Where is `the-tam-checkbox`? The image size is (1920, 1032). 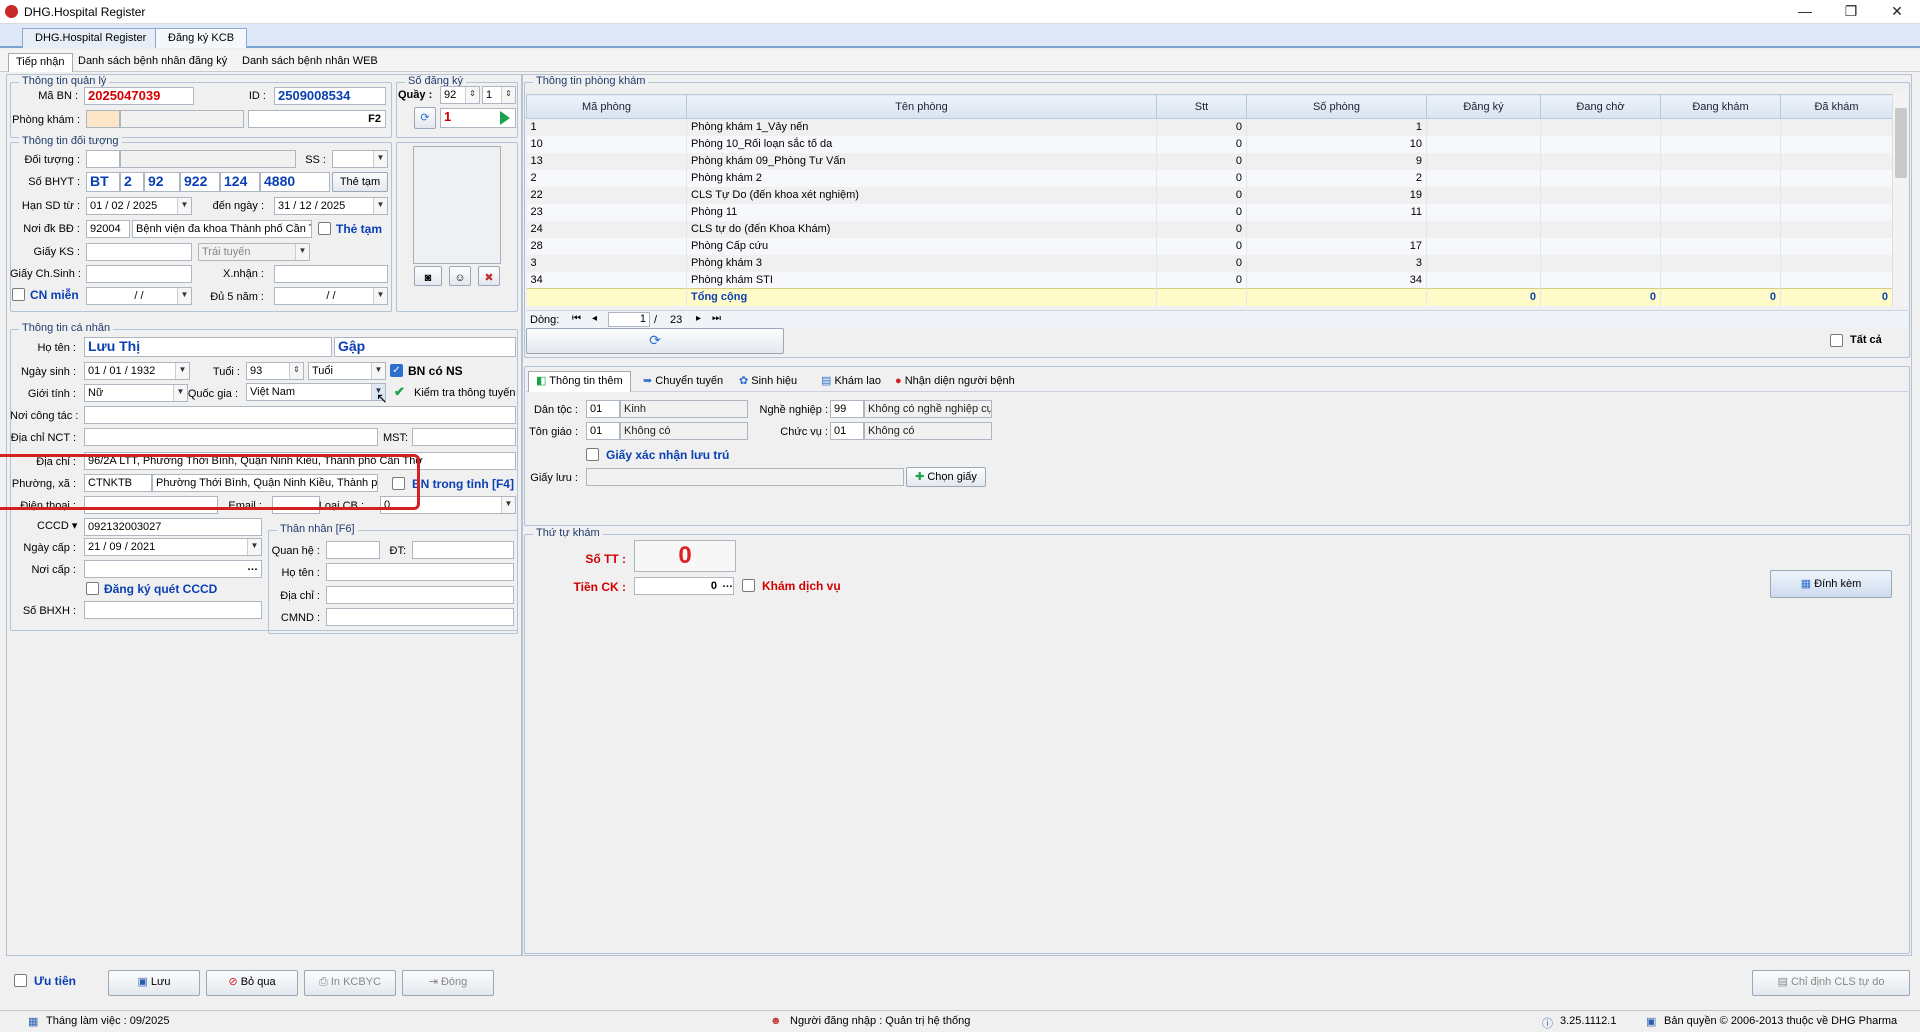
the-tam-checkbox is located at coordinates (324, 228).